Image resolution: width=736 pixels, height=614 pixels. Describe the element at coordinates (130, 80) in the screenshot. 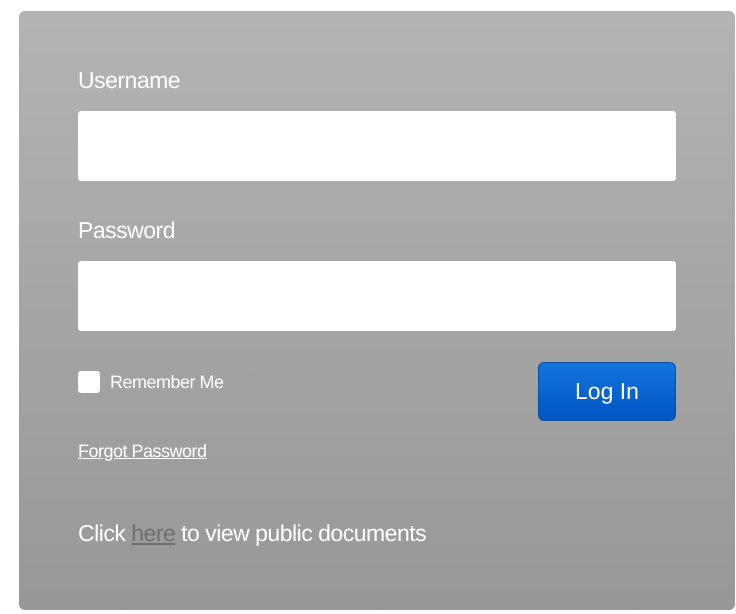

I see `field-label: Username` at that location.